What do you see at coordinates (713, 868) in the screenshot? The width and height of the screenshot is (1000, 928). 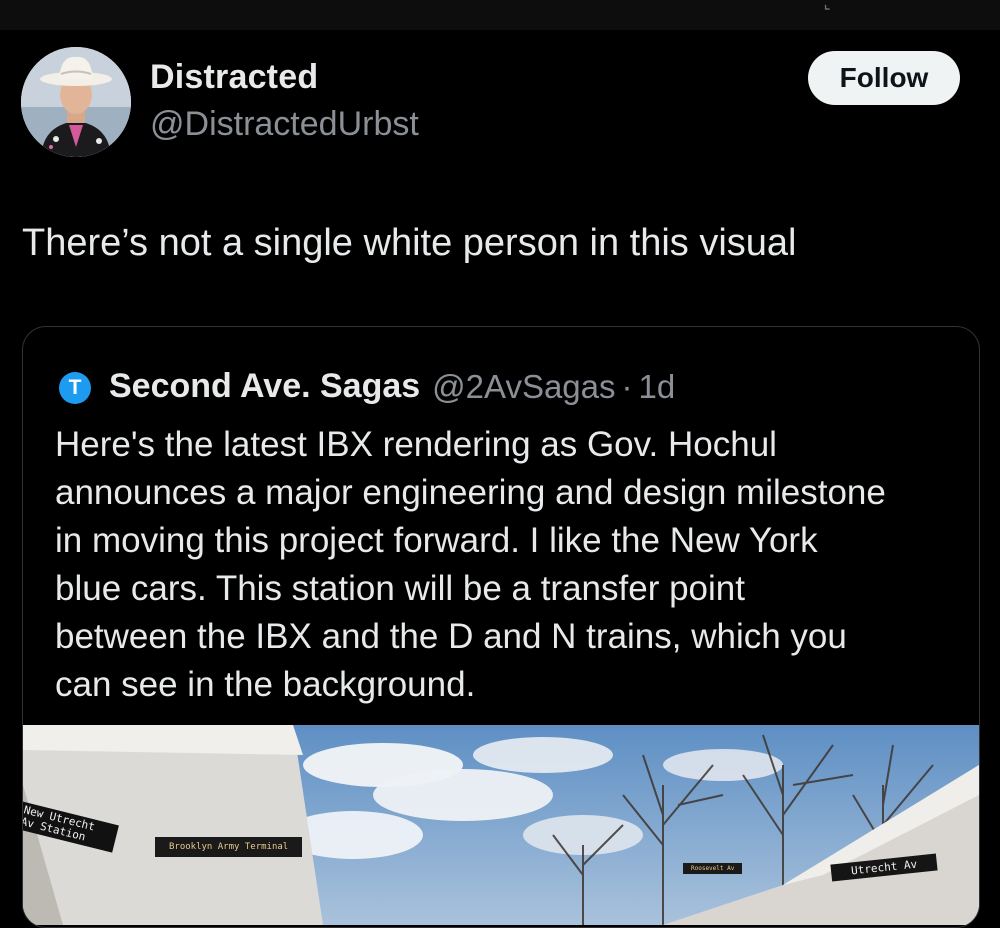 I see `station-sign-right-small: Roosevelt Av` at bounding box center [713, 868].